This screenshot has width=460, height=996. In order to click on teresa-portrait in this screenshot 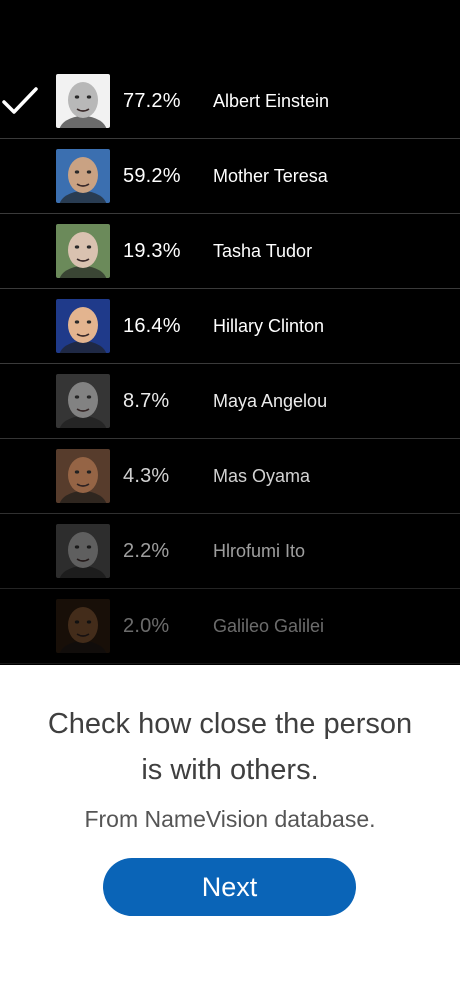, I will do `click(83, 176)`.